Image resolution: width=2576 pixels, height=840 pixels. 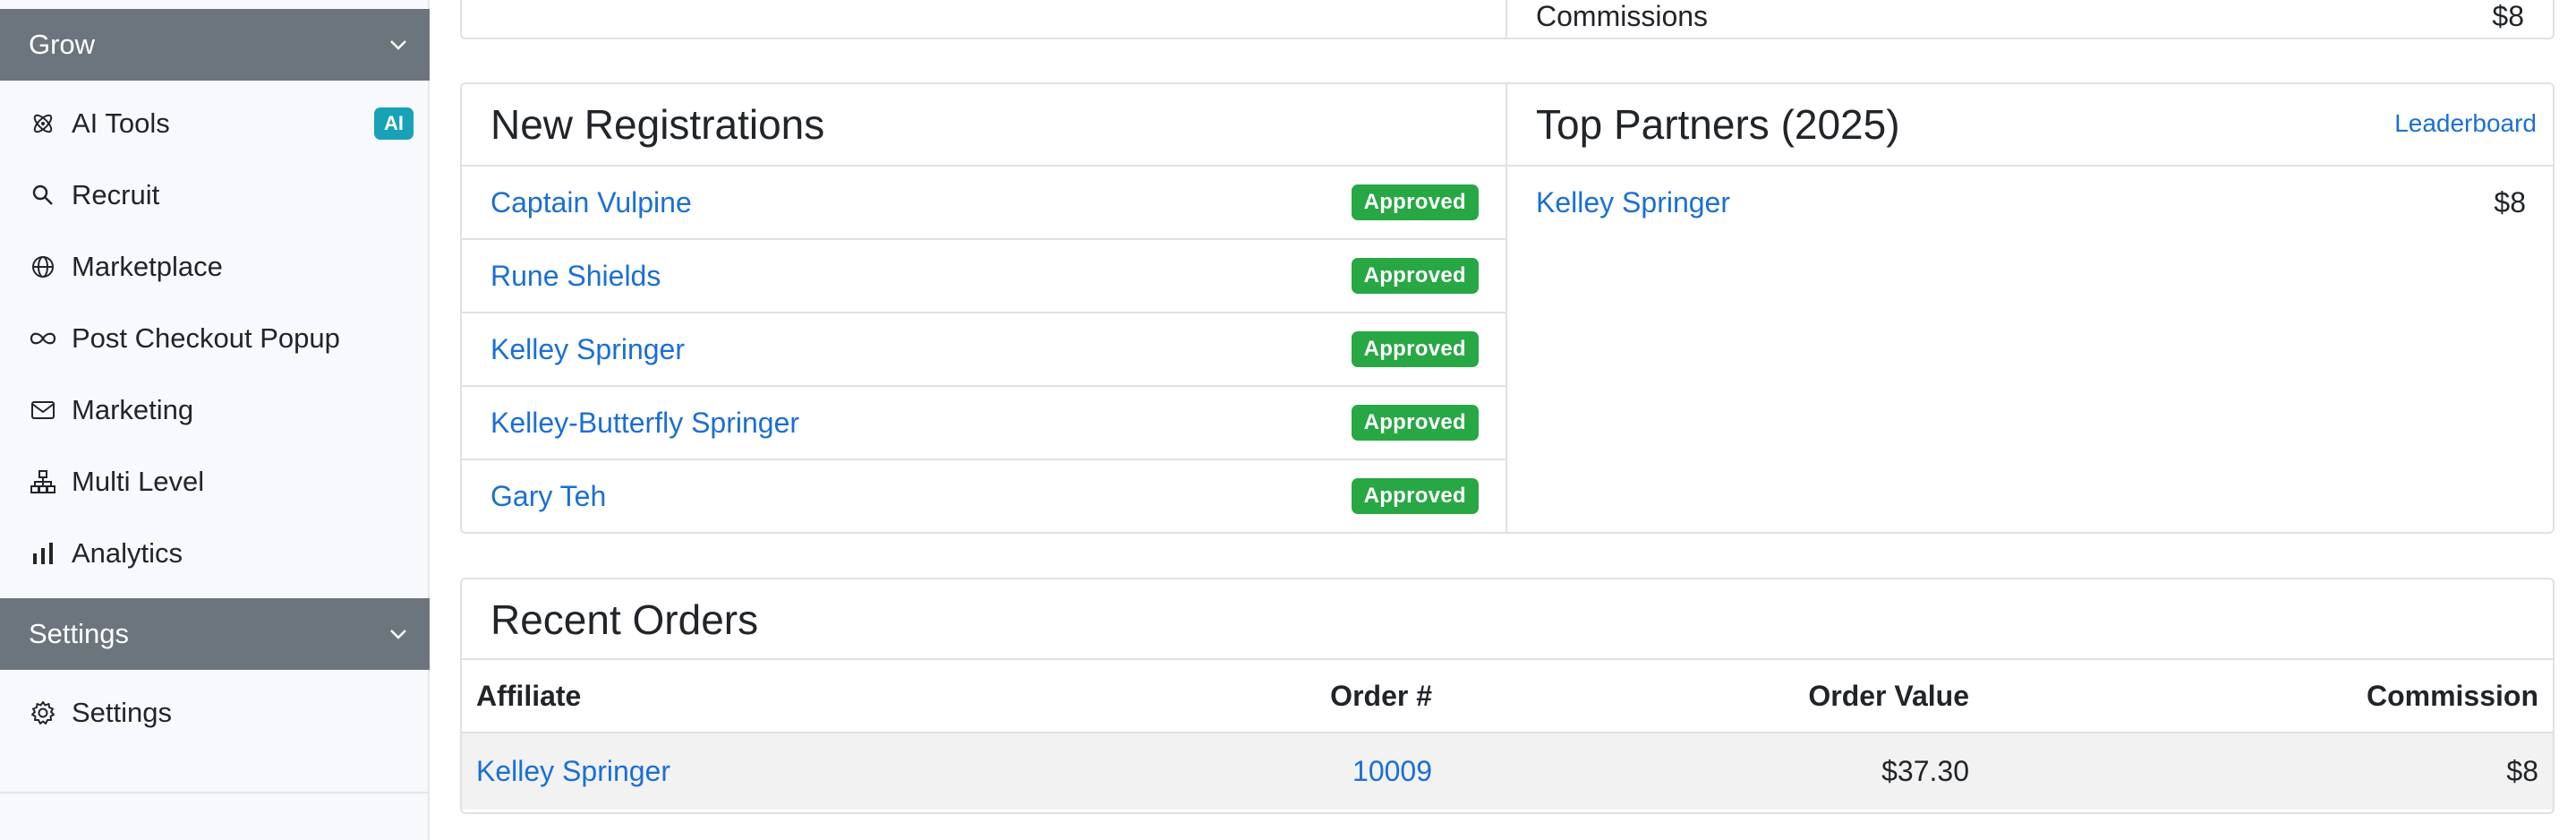 I want to click on column-header-order-value: Order Value, so click(x=1714, y=695).